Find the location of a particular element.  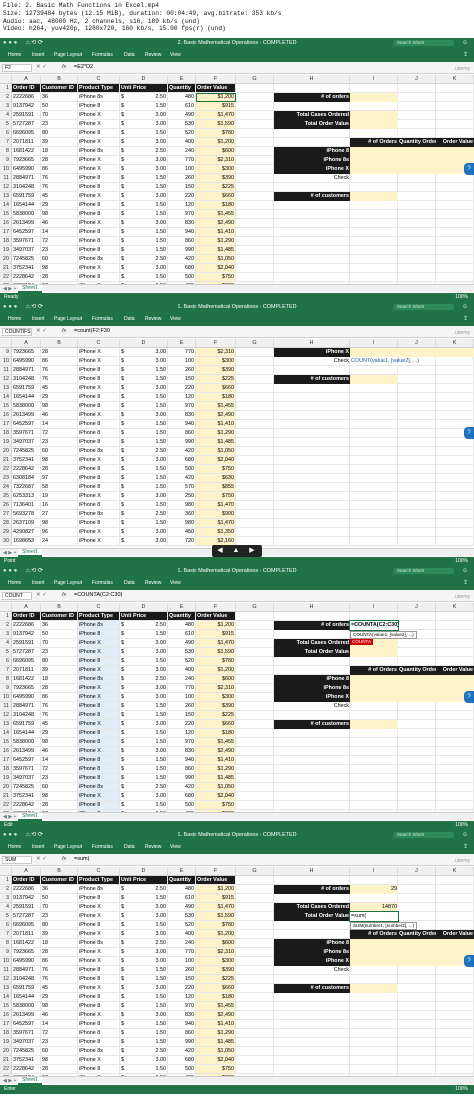

order-id-cell: 1698653 is located at coordinates (26, 541).